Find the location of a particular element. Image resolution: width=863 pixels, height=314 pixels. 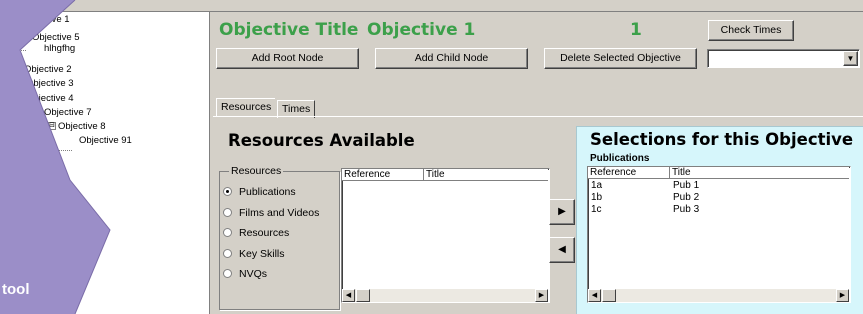

top-strip is located at coordinates (431, 6).